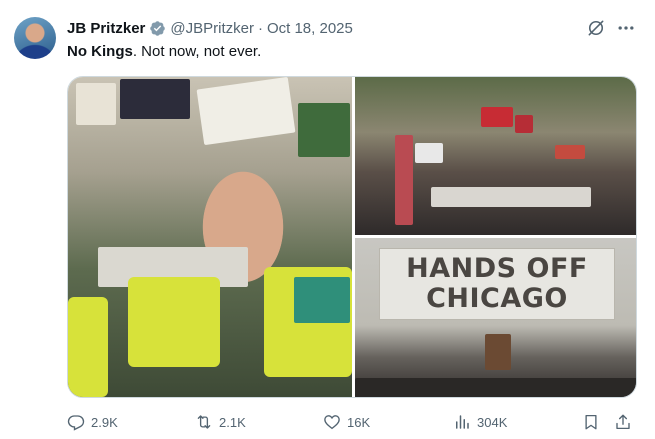 This screenshot has width=655, height=439. I want to click on author-handle: @JBPritzker, so click(212, 28).